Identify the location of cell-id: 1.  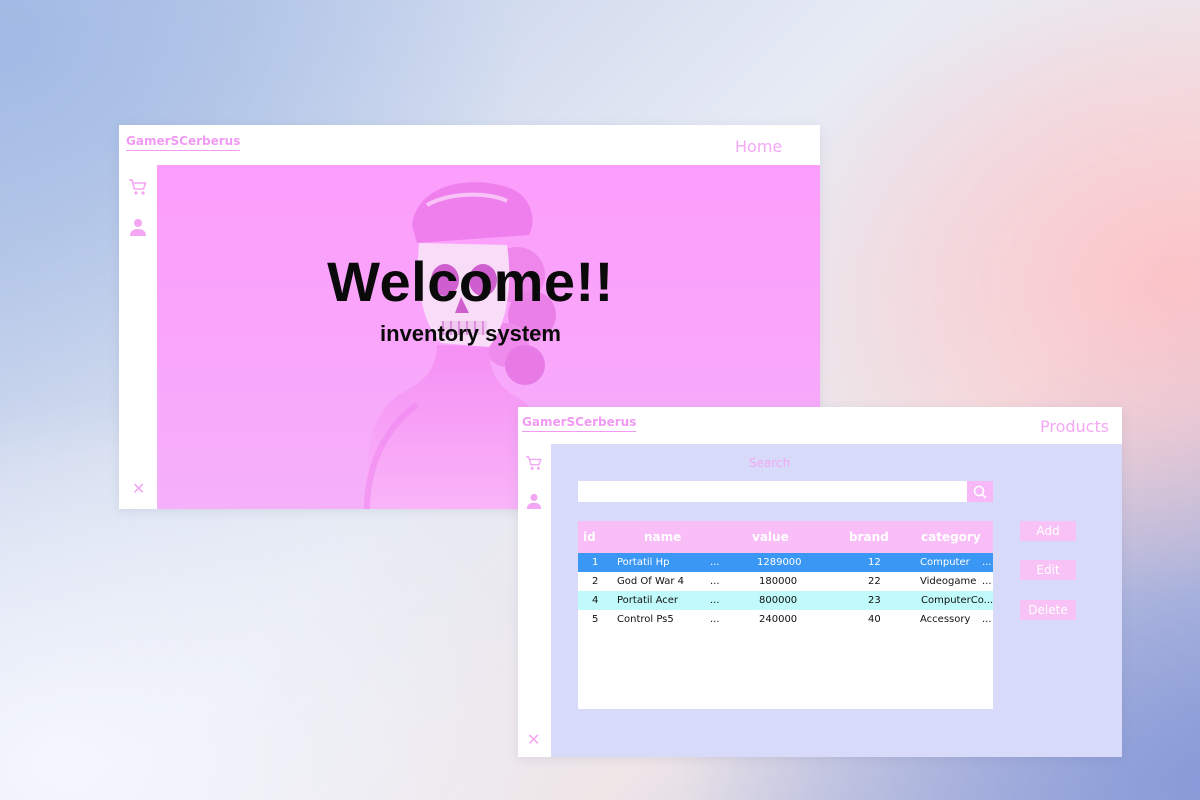
(595, 562).